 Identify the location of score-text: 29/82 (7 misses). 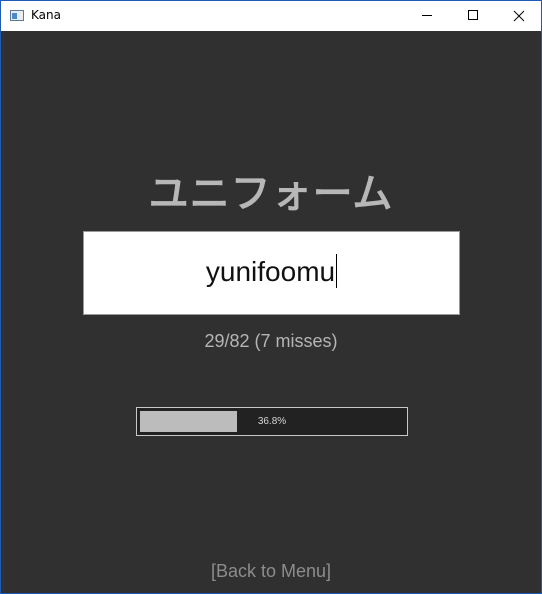
(271, 341).